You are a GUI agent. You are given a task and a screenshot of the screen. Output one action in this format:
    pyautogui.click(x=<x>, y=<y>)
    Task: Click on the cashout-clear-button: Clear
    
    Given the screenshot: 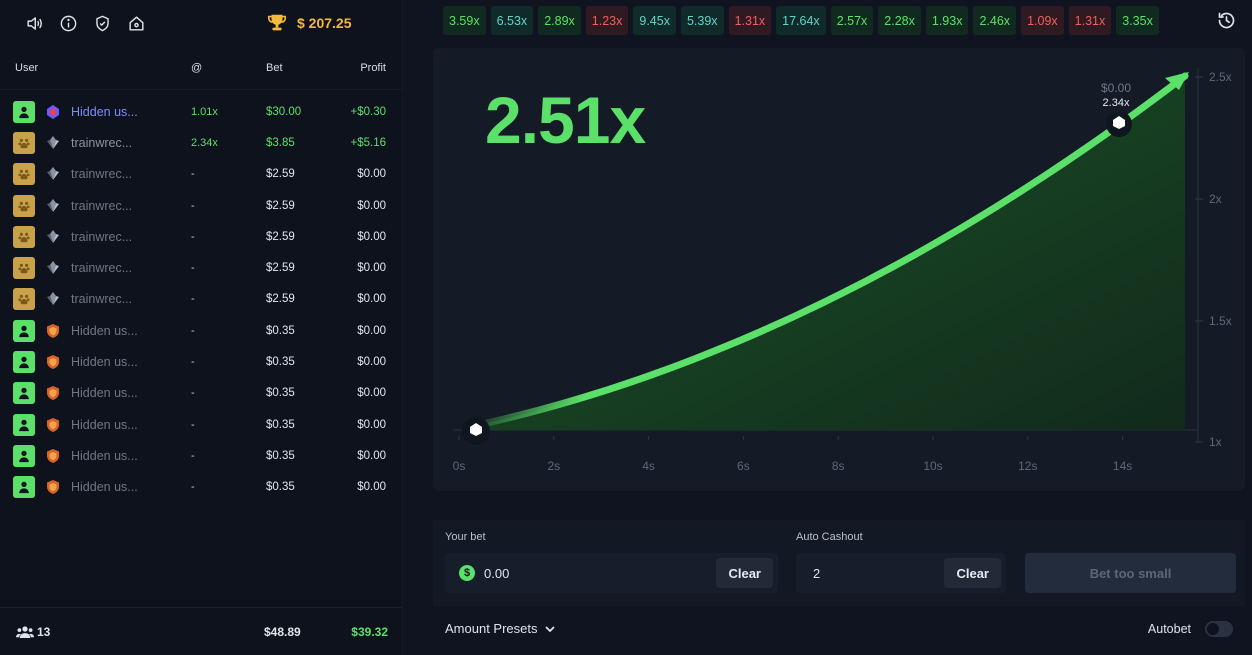 What is the action you would take?
    pyautogui.click(x=972, y=573)
    